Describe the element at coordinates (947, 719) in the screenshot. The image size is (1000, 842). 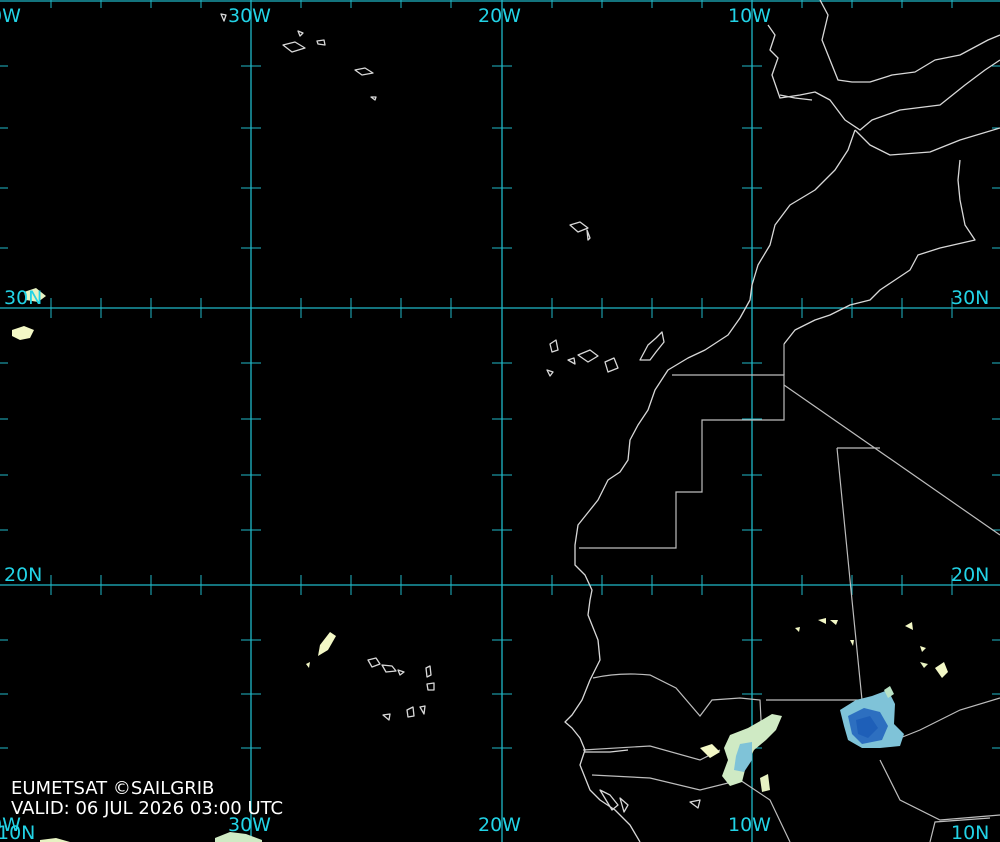
I see `mali-niger-border` at that location.